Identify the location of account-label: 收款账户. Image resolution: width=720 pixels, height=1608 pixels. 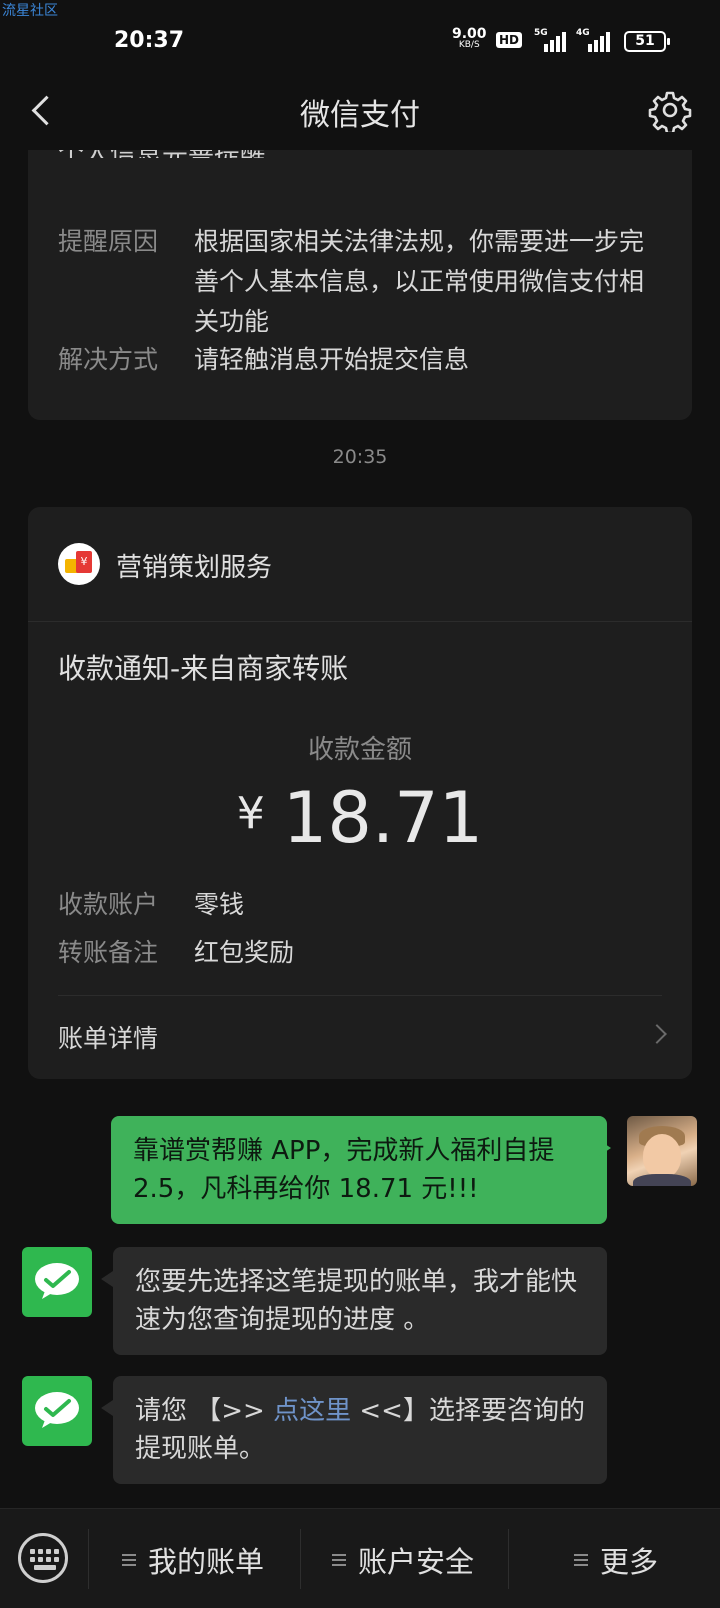
(108, 904).